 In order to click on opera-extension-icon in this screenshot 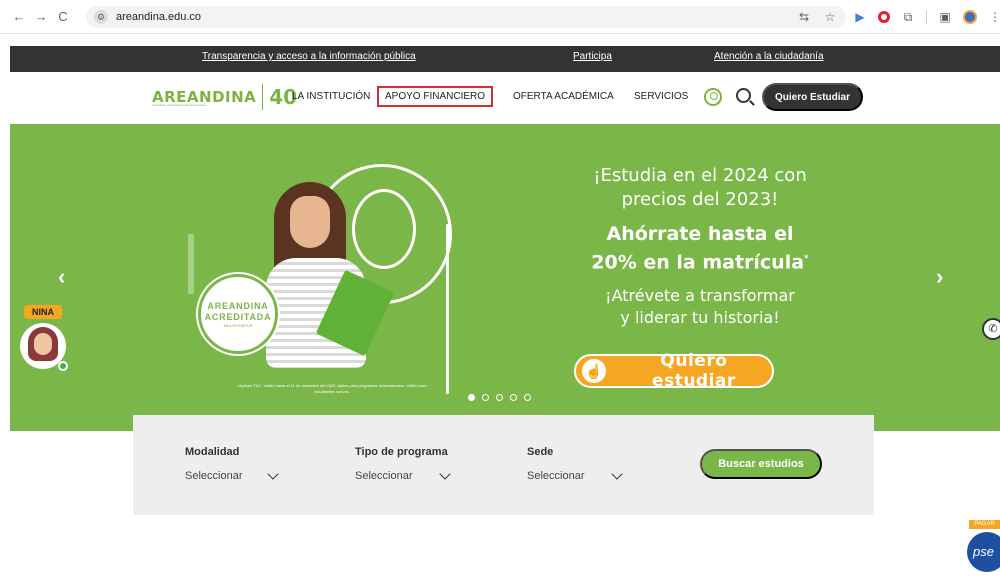, I will do `click(884, 17)`.